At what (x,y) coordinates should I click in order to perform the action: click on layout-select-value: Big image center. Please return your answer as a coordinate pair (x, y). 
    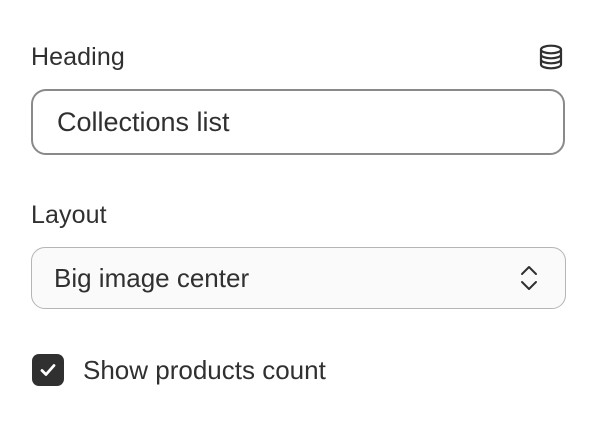
    Looking at the image, I should click on (152, 277).